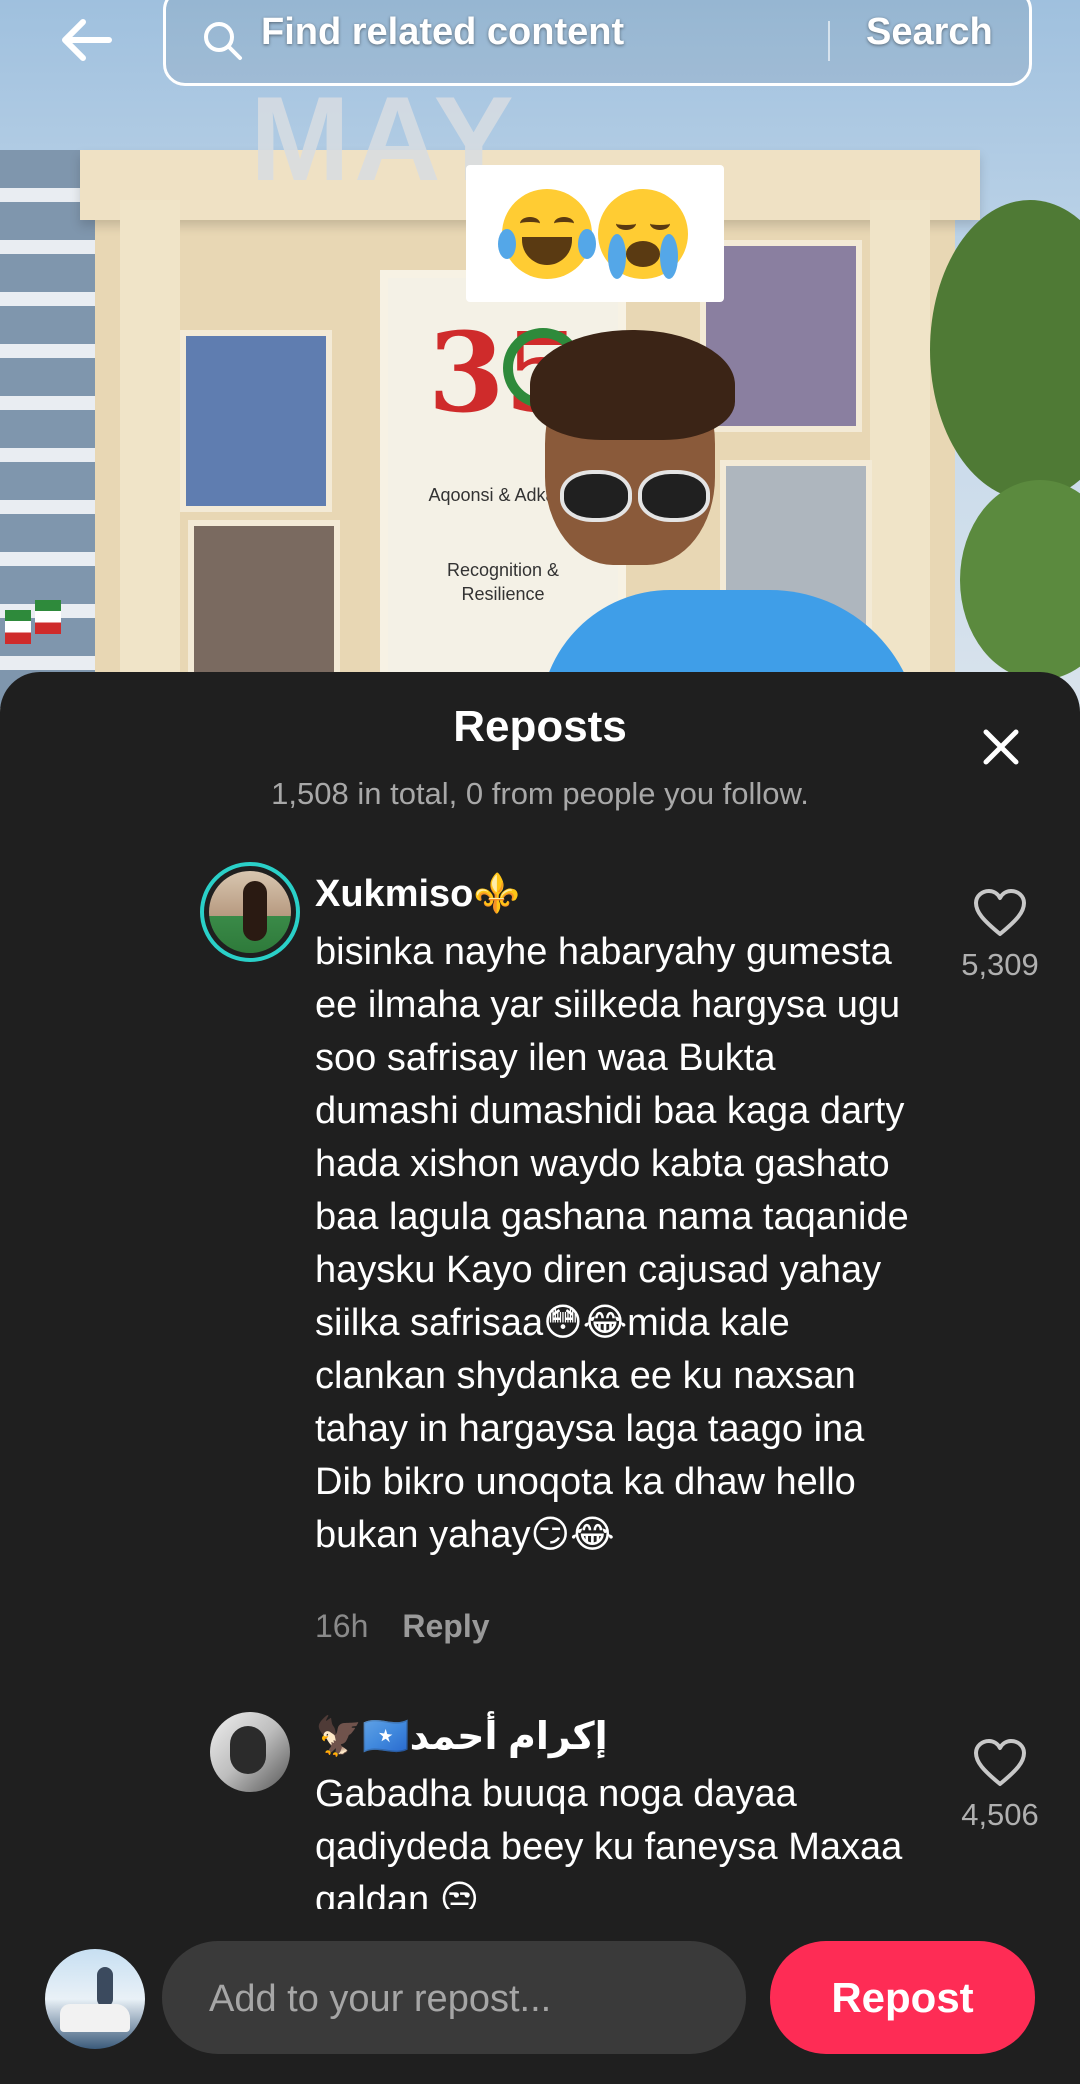 The height and width of the screenshot is (2084, 1080). I want to click on close-icon, so click(1001, 747).